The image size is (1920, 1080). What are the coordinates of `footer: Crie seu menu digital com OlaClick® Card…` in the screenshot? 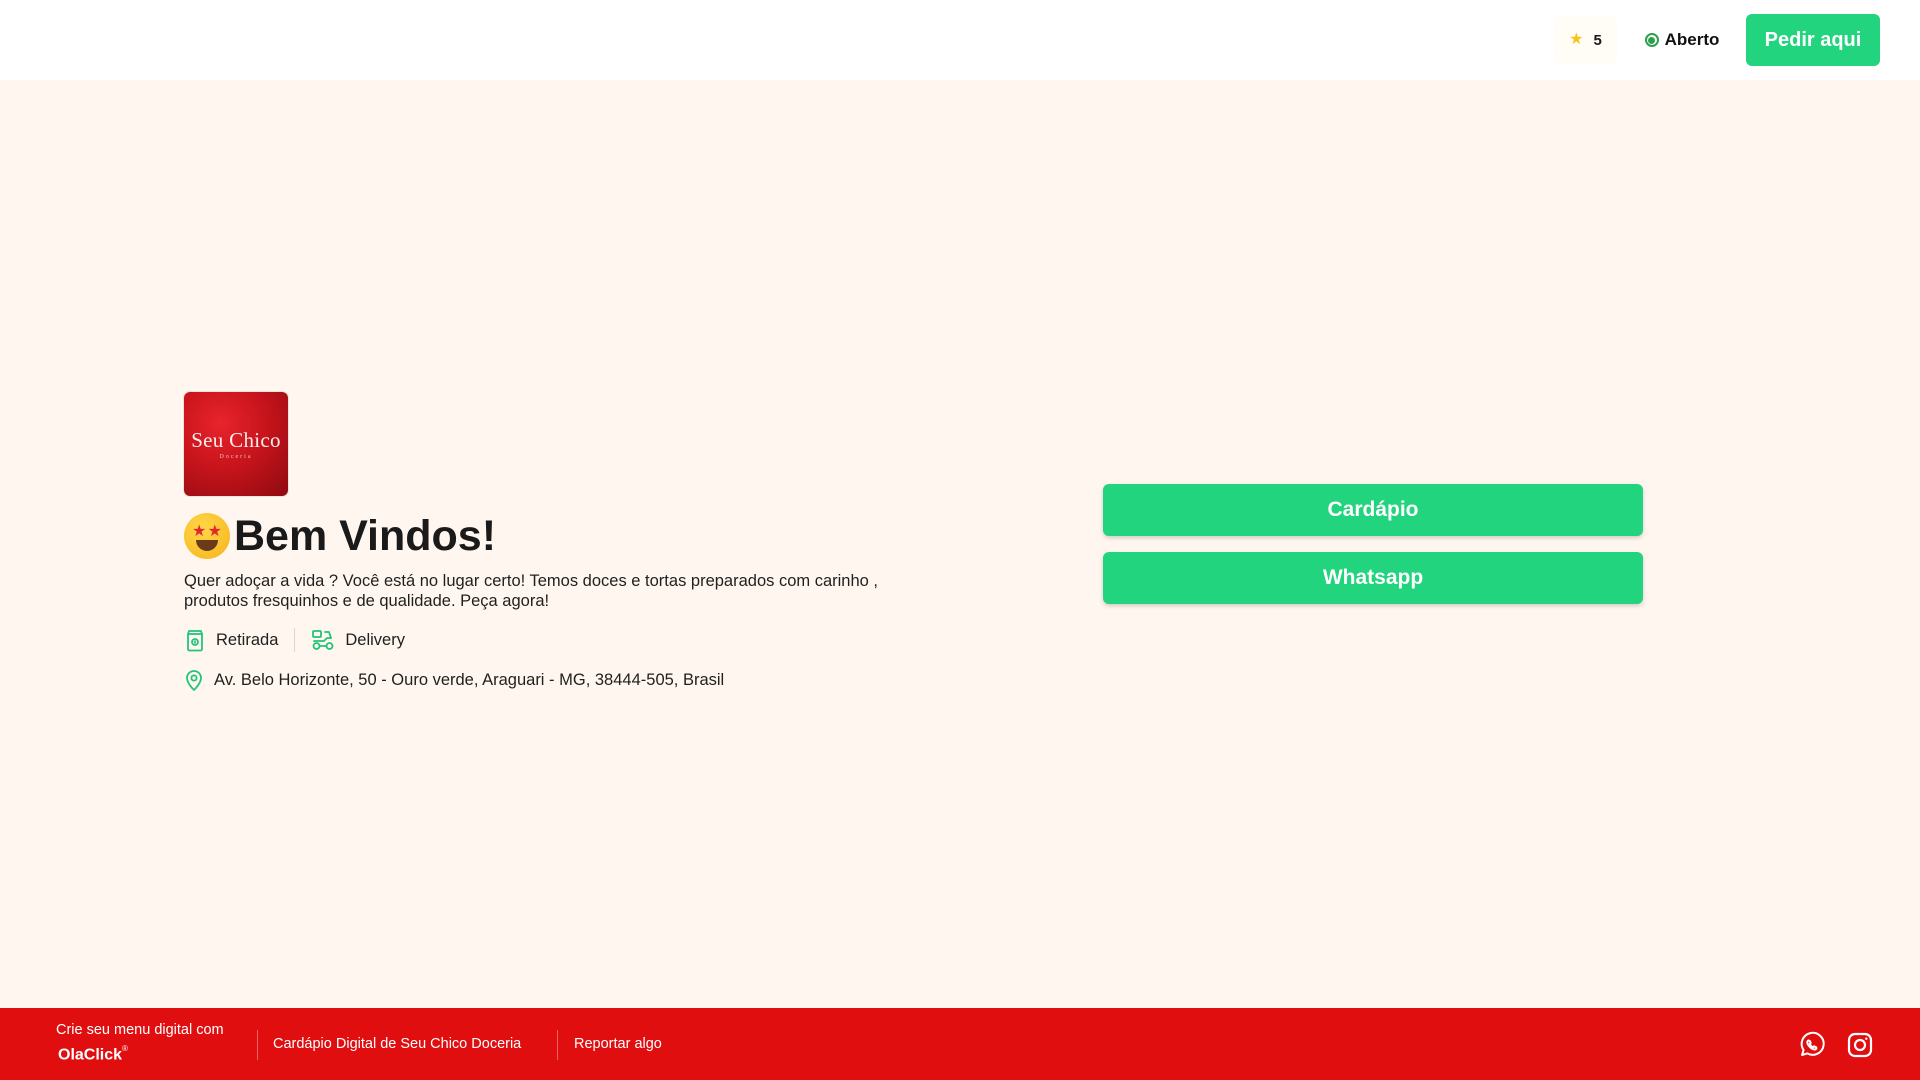 It's located at (960, 1044).